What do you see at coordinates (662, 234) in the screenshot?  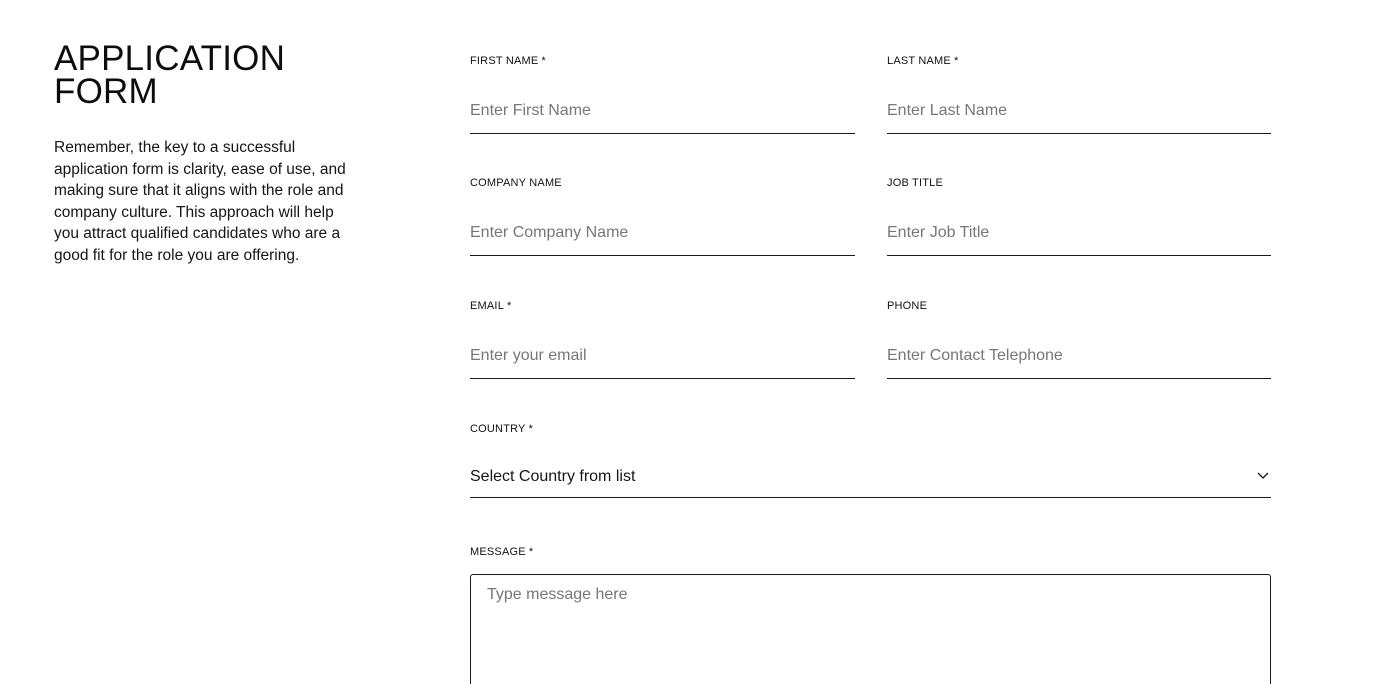 I see `company-name-input` at bounding box center [662, 234].